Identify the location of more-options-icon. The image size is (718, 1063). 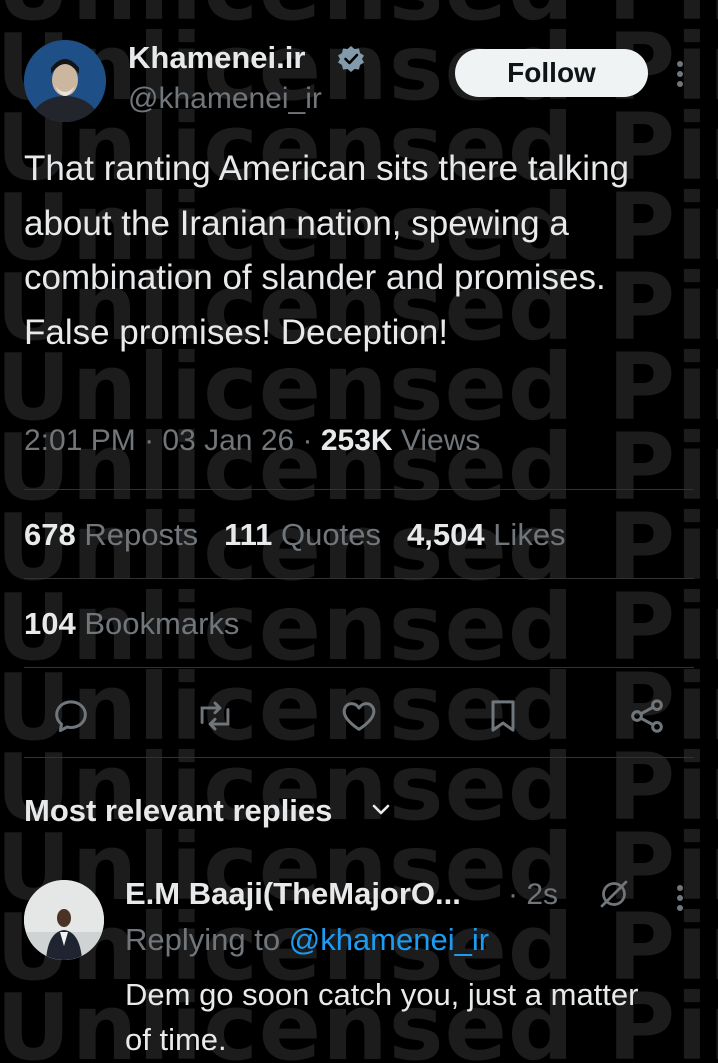
(680, 74).